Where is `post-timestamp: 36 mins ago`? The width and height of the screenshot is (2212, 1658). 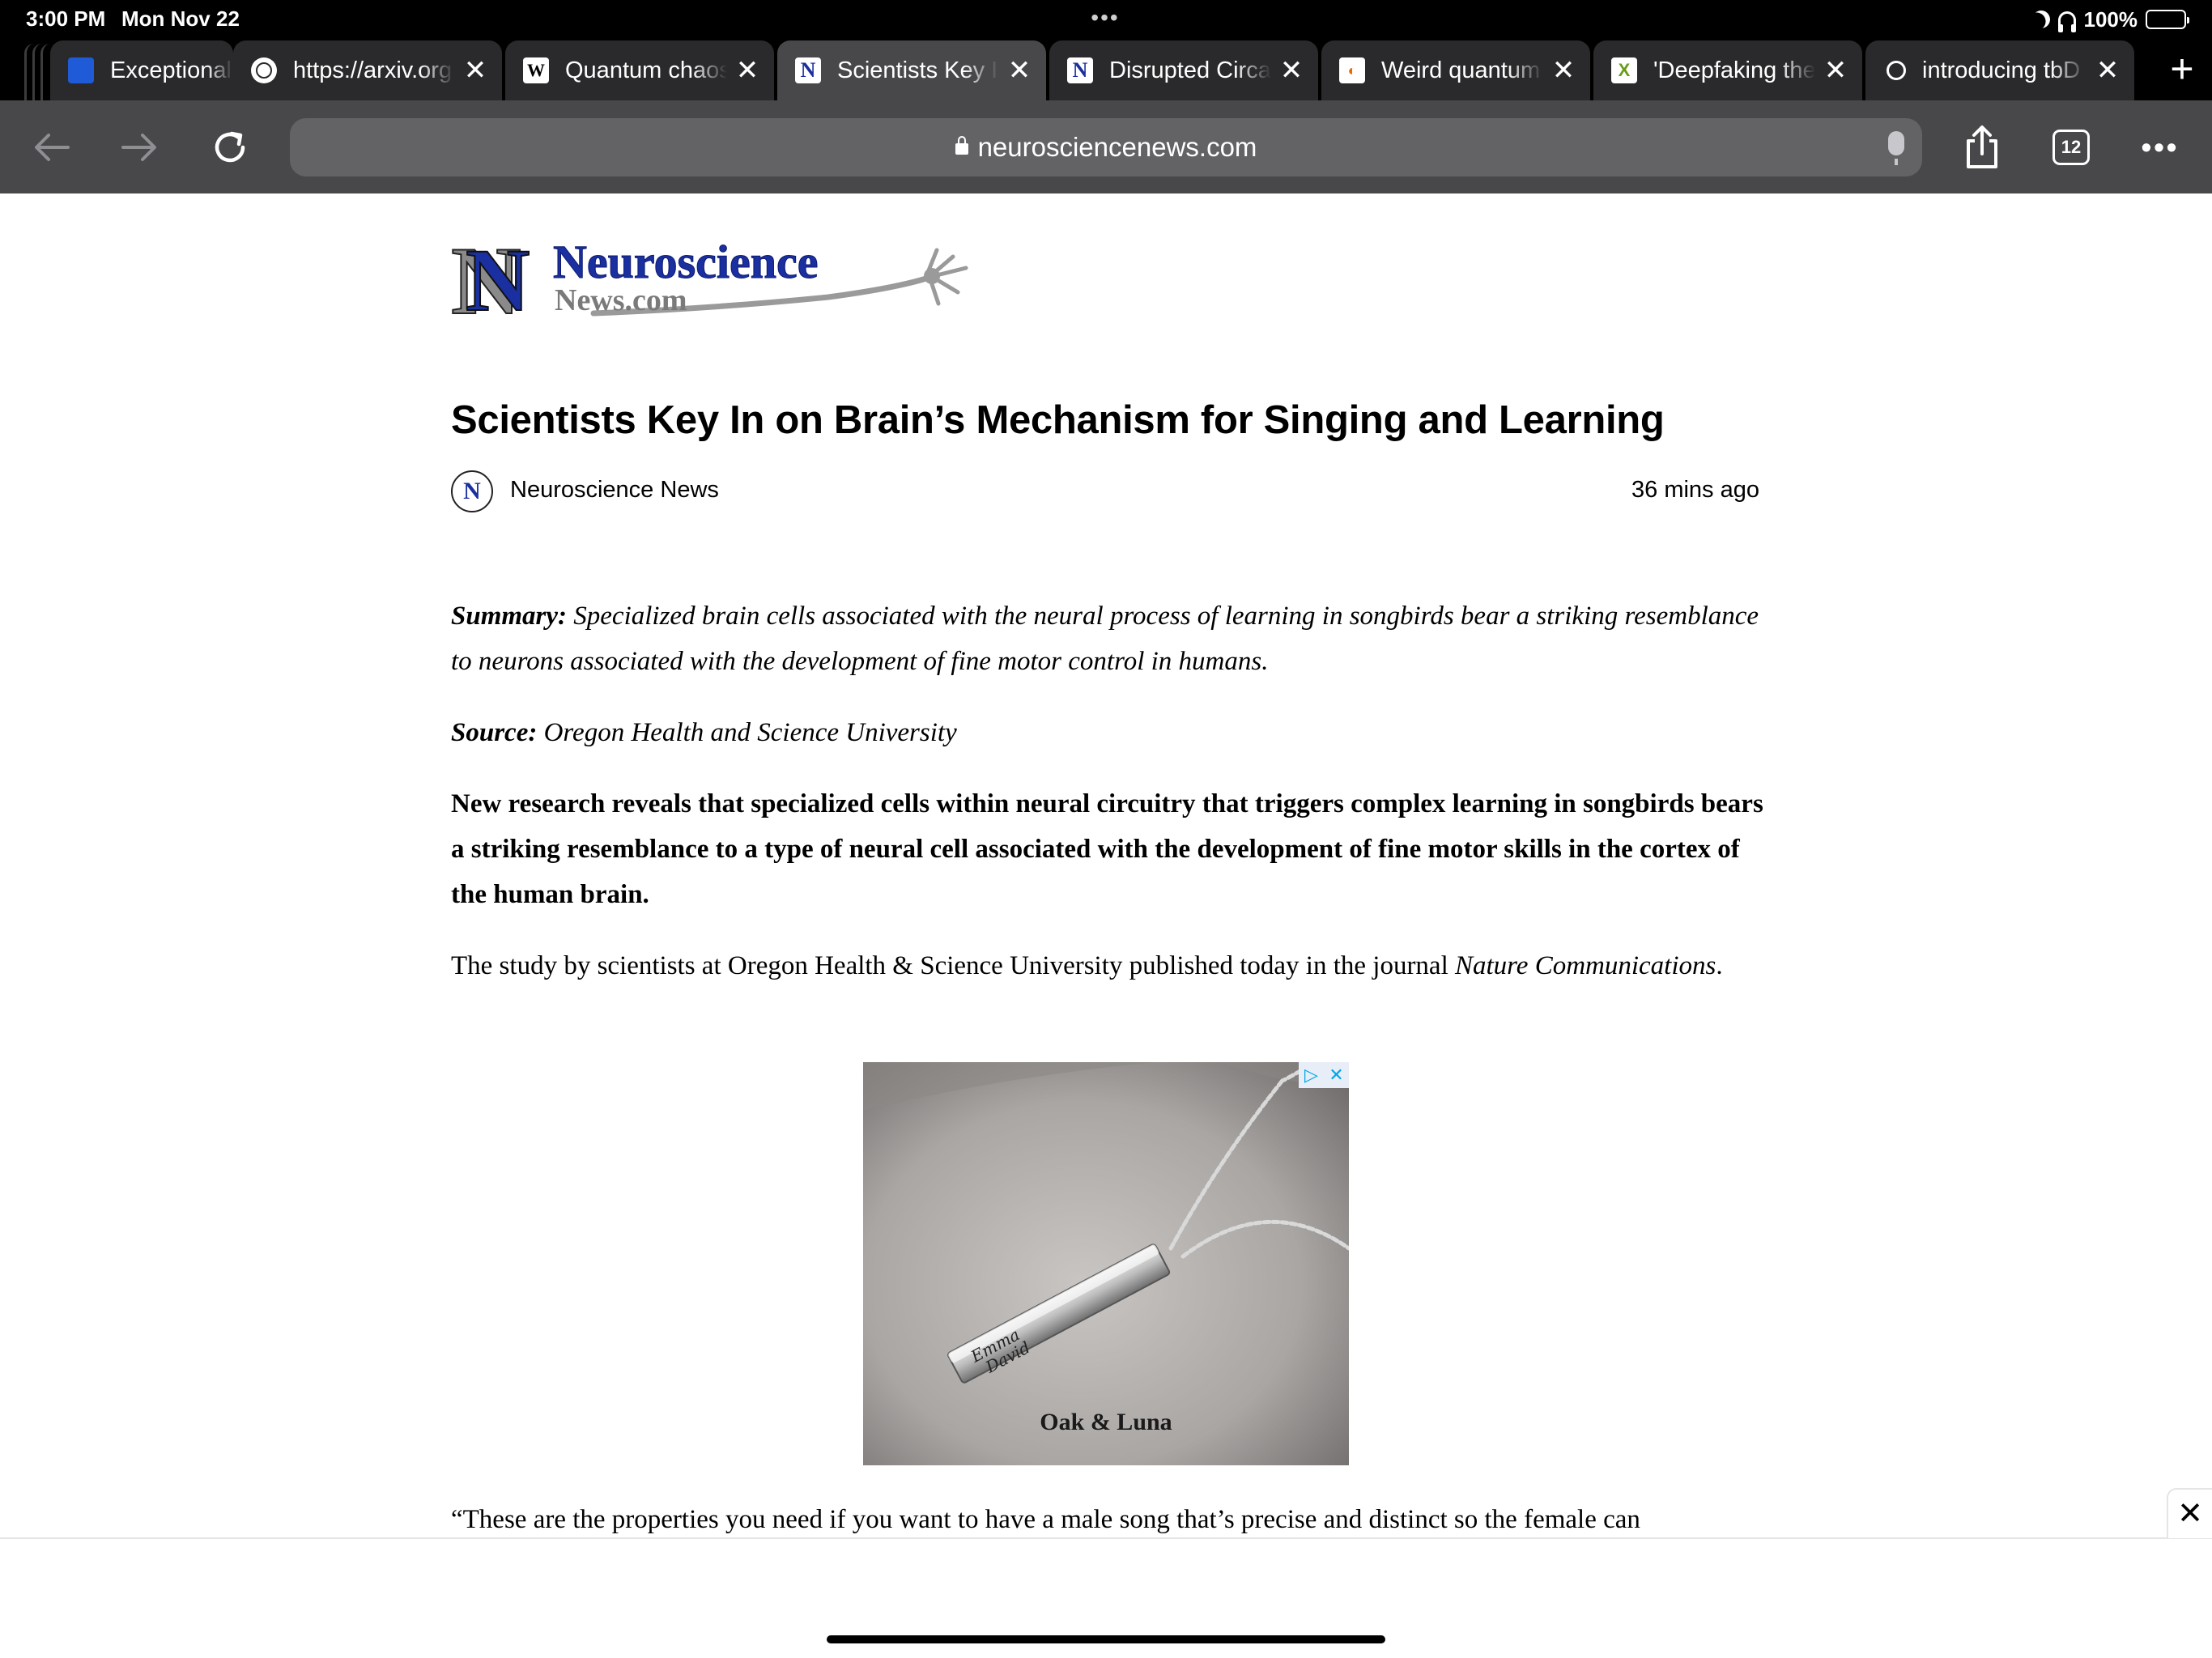 post-timestamp: 36 mins ago is located at coordinates (1695, 490).